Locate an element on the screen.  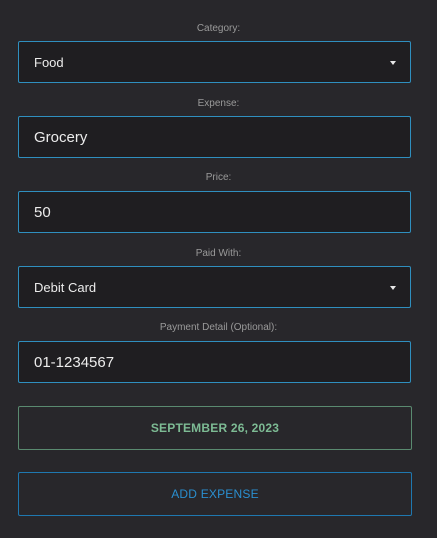
category-selected-value: Food is located at coordinates (49, 62).